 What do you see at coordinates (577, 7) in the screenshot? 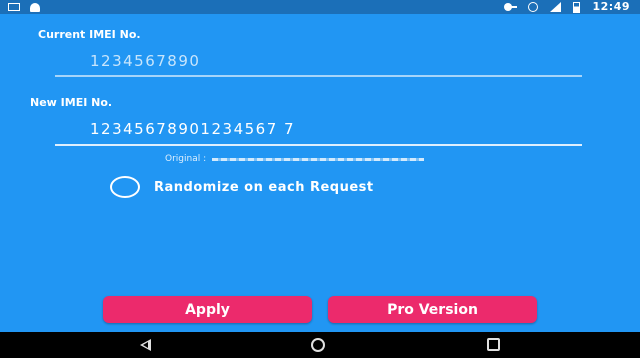
I see `battery-icon` at bounding box center [577, 7].